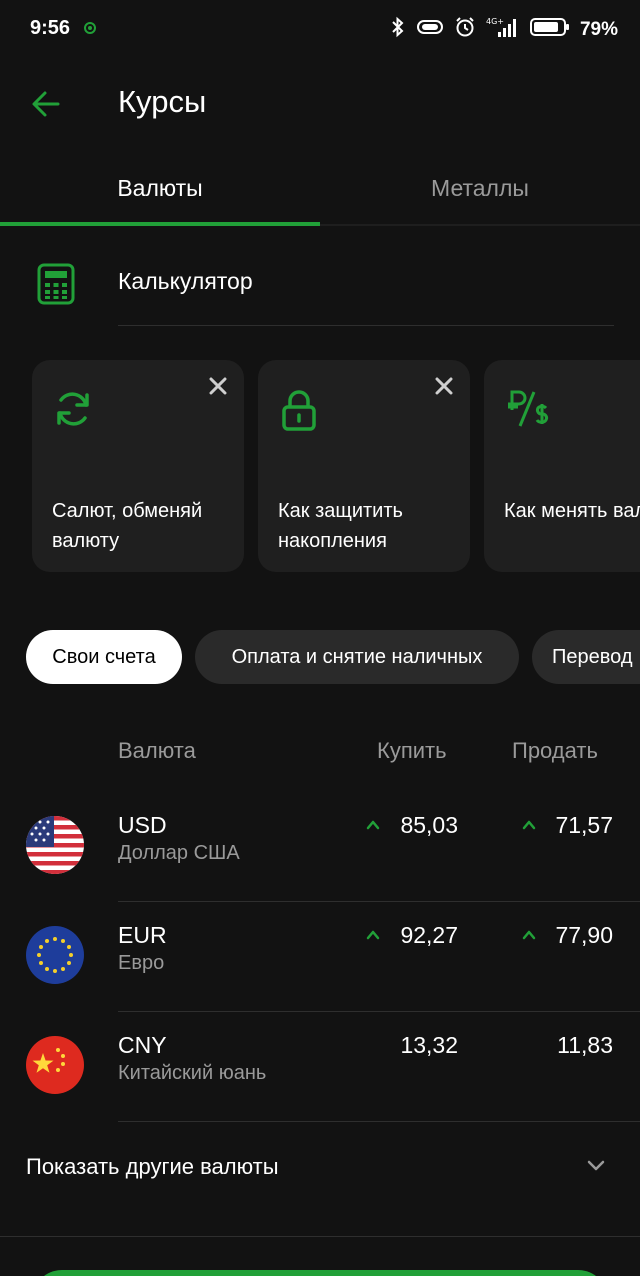 The height and width of the screenshot is (1276, 640). Describe the element at coordinates (192, 1073) in the screenshot. I see `currency-name: Китайский юань` at that location.